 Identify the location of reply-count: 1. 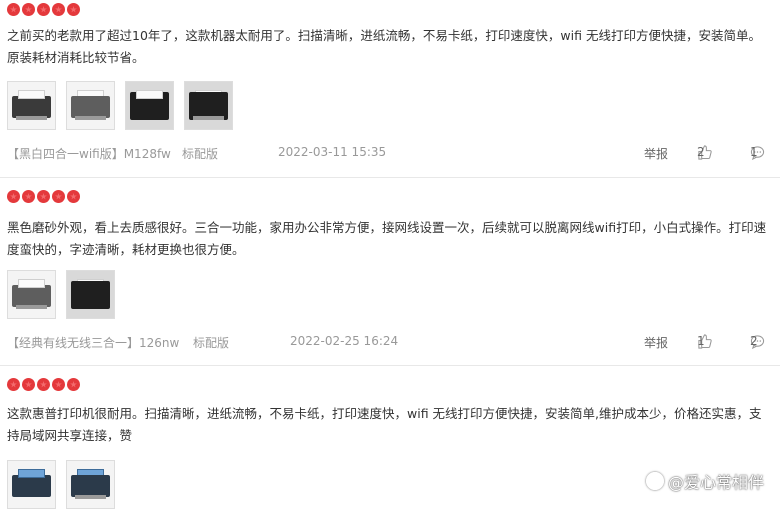
(754, 152).